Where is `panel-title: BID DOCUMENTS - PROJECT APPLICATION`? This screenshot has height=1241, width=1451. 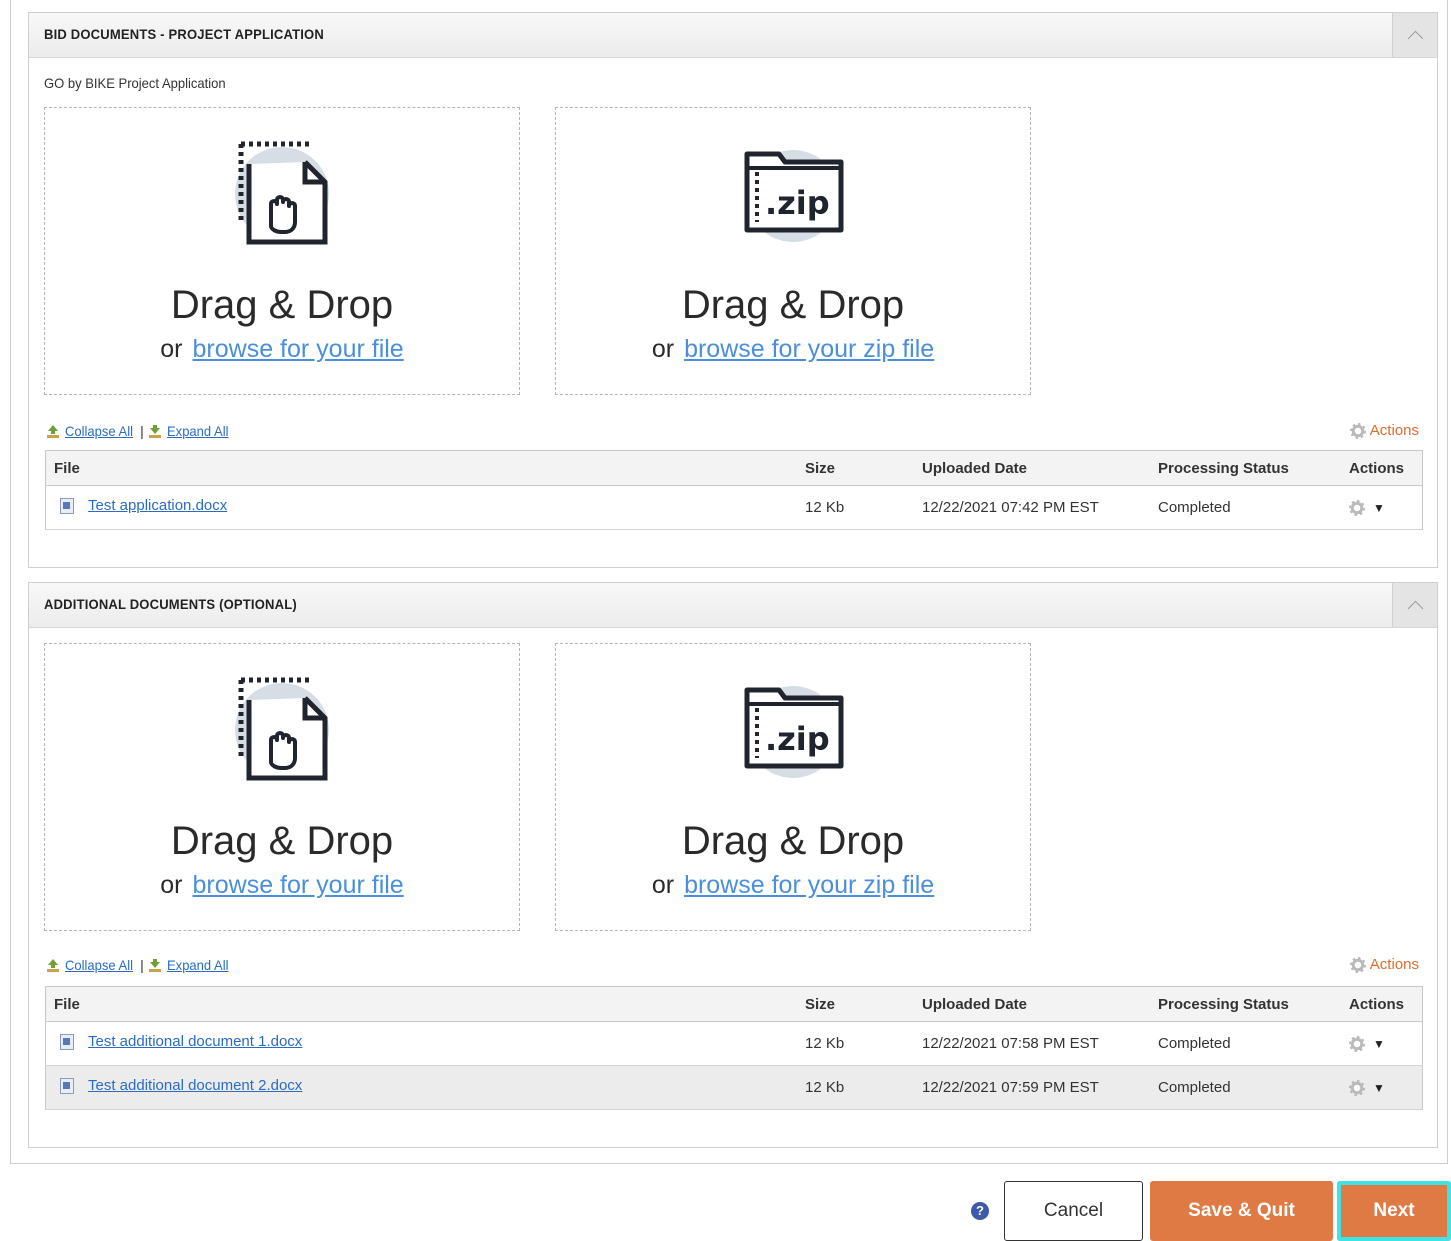 panel-title: BID DOCUMENTS - PROJECT APPLICATION is located at coordinates (184, 34).